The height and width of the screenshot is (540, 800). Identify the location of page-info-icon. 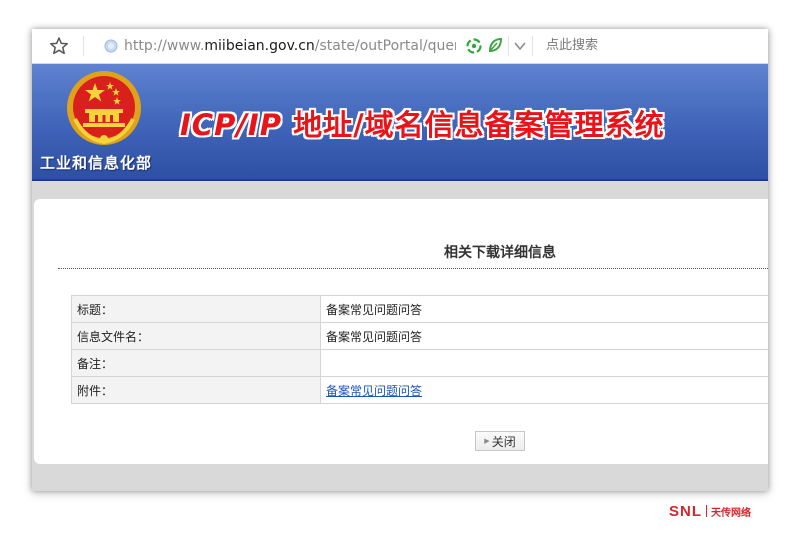
(111, 46).